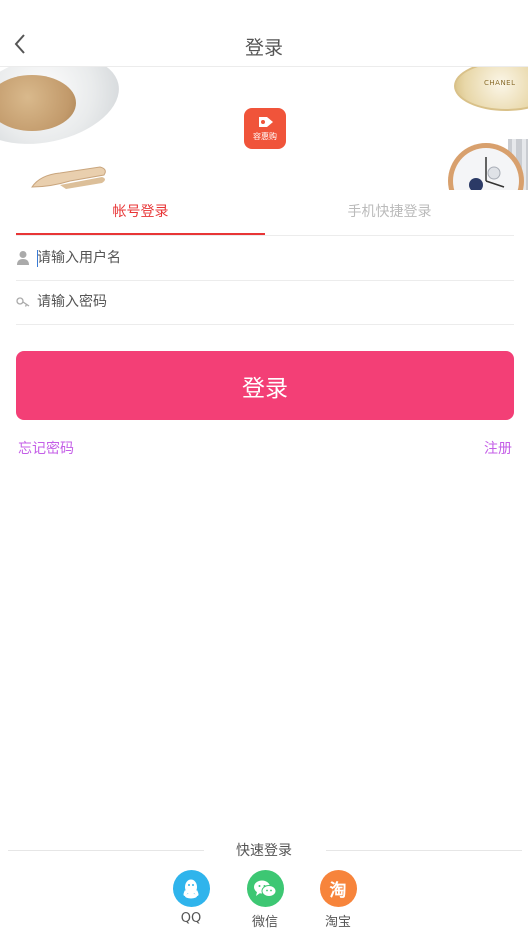  I want to click on qq-icon, so click(191, 888).